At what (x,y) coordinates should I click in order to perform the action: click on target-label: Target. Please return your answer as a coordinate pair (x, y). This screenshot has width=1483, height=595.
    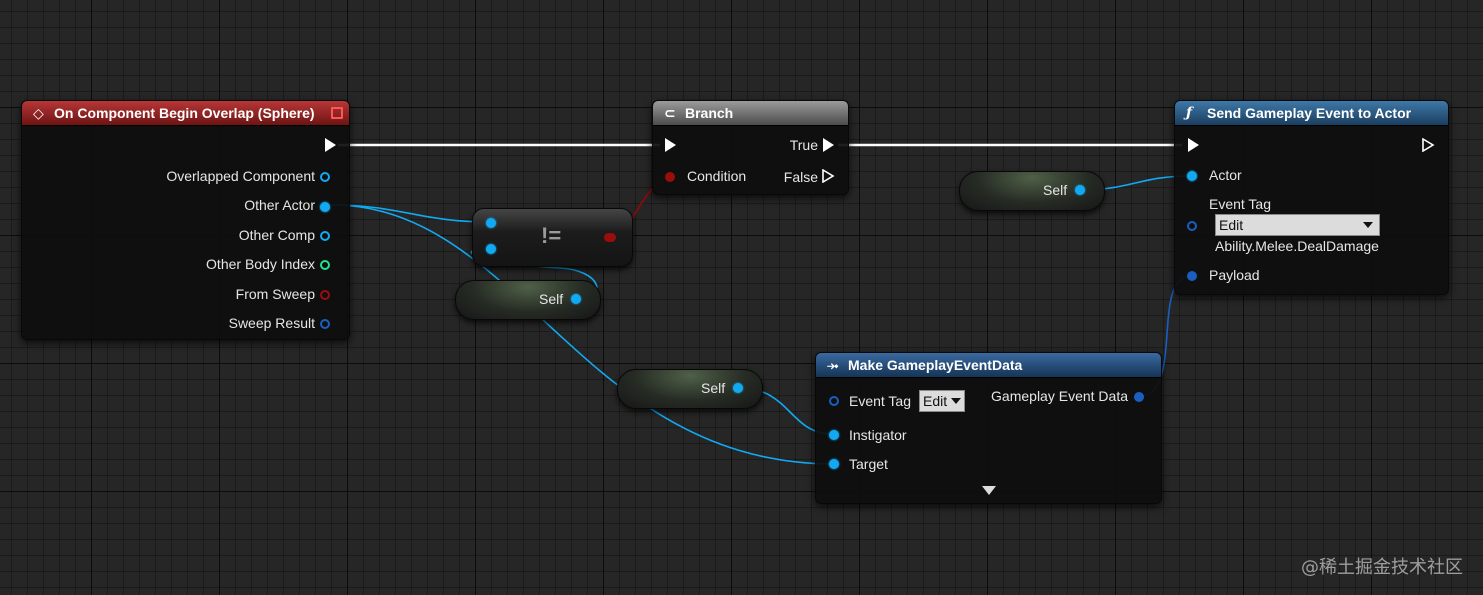
    Looking at the image, I should click on (868, 464).